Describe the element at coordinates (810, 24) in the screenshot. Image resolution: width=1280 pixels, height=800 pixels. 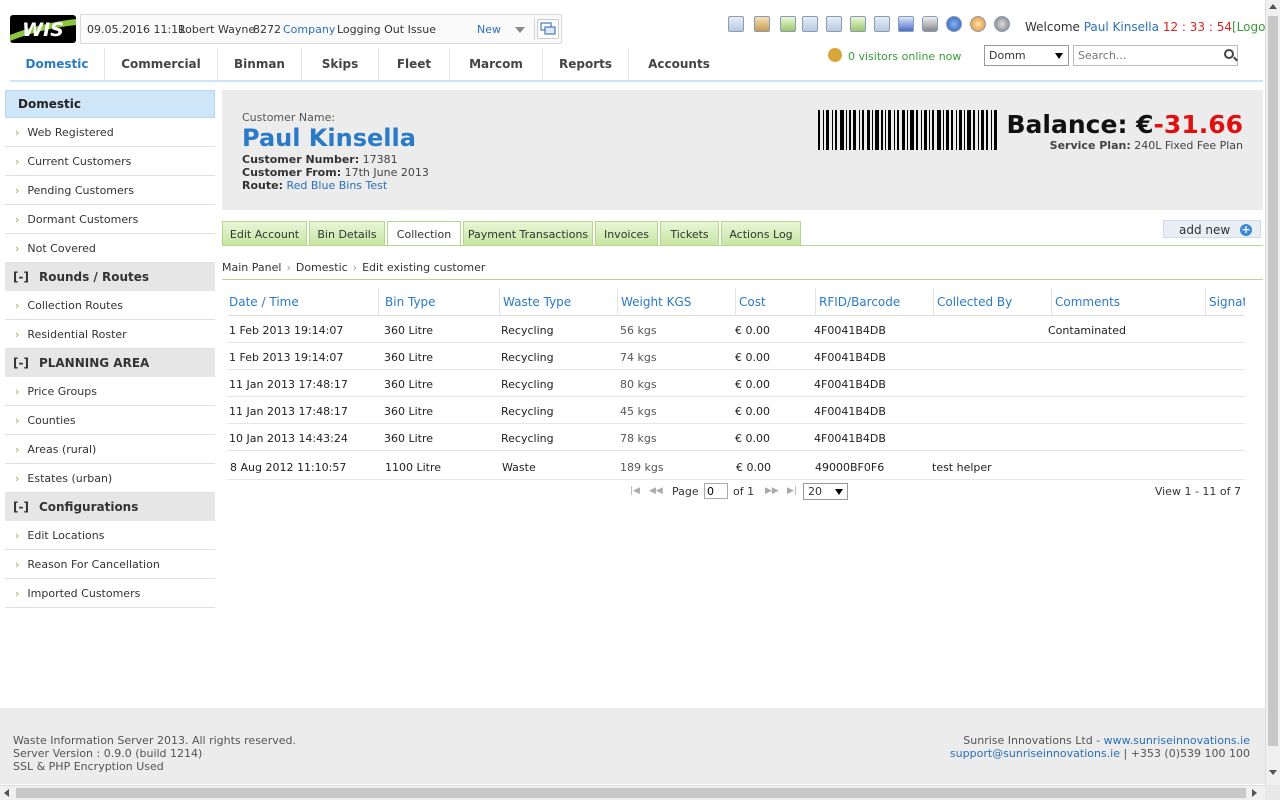
I see `cart-icon` at that location.